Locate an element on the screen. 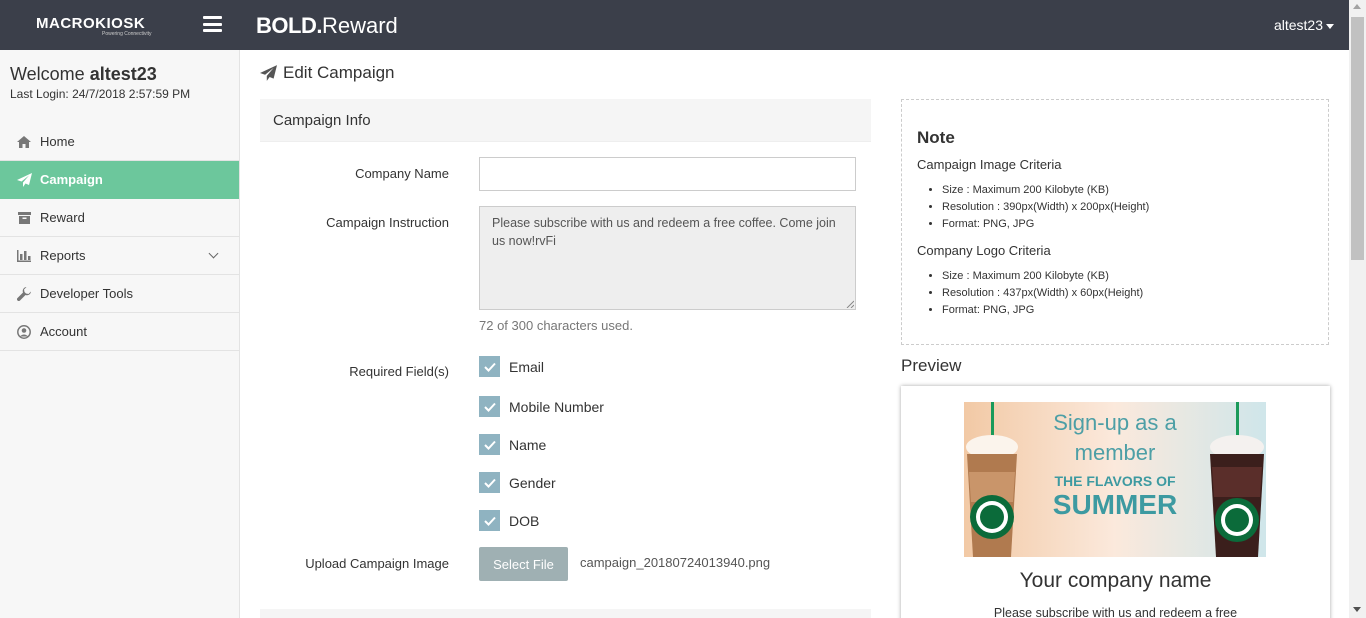 The image size is (1366, 618). selected-file-name: campaign_20180724013940.png is located at coordinates (675, 562).